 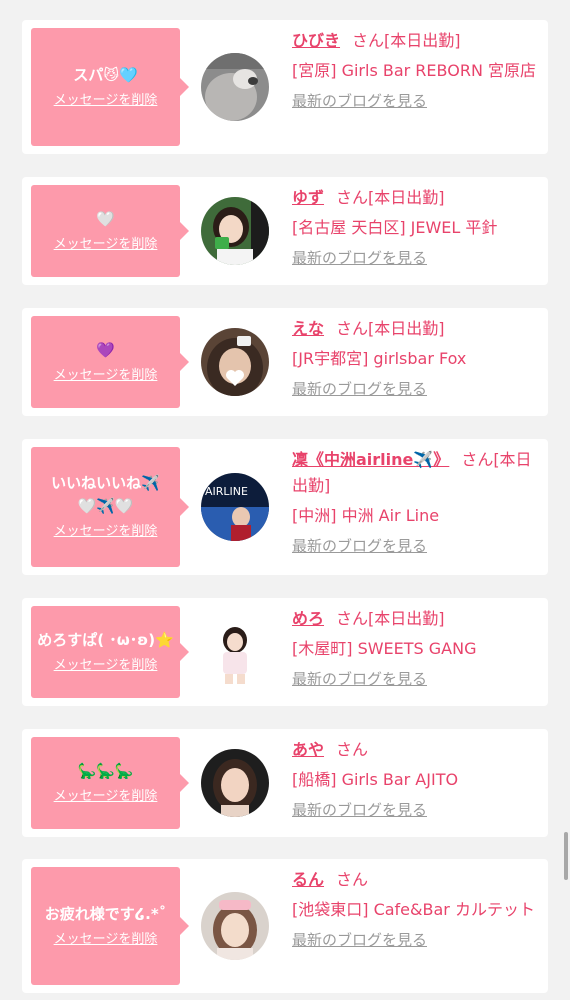 I want to click on cast-info: めろ さん[本日出勤] [木屋町] SWEETS GANG 最新のブログを見る, so click(x=416, y=648).